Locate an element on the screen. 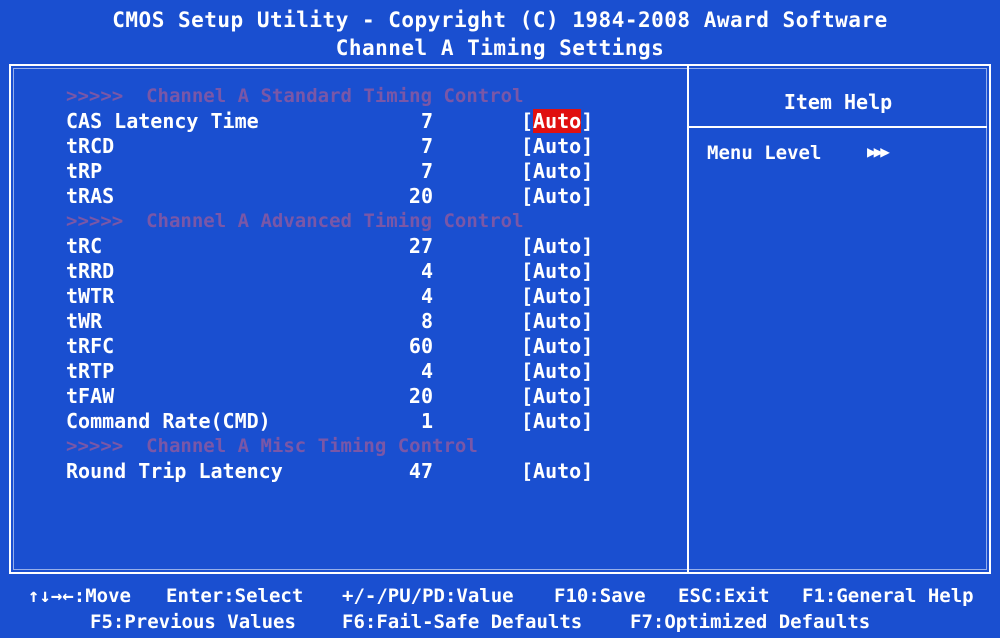  setting-row: tRTP 4 [Auto] is located at coordinates (349, 371).